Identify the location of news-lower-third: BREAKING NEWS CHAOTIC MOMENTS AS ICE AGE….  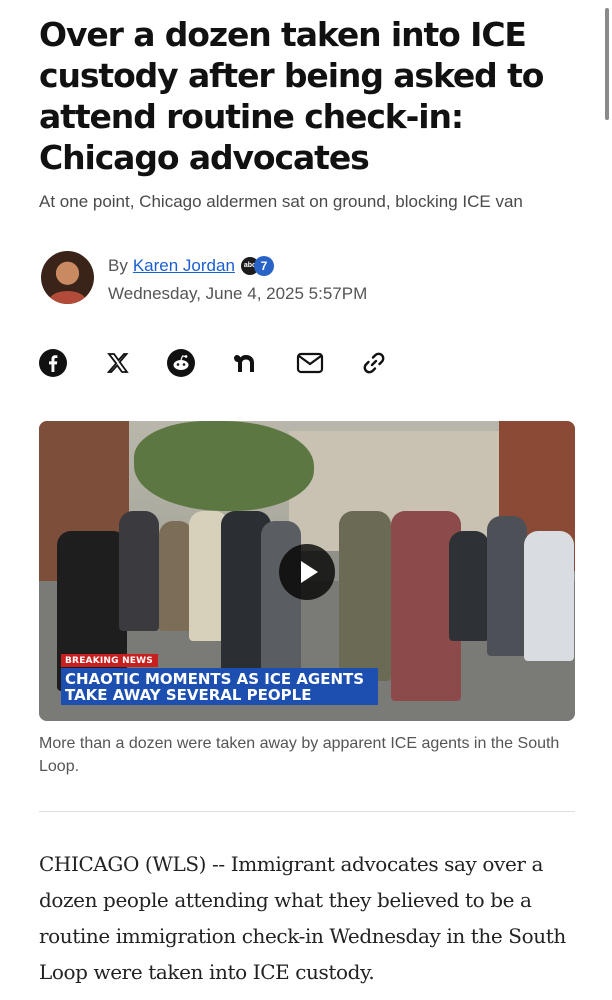
(219, 677).